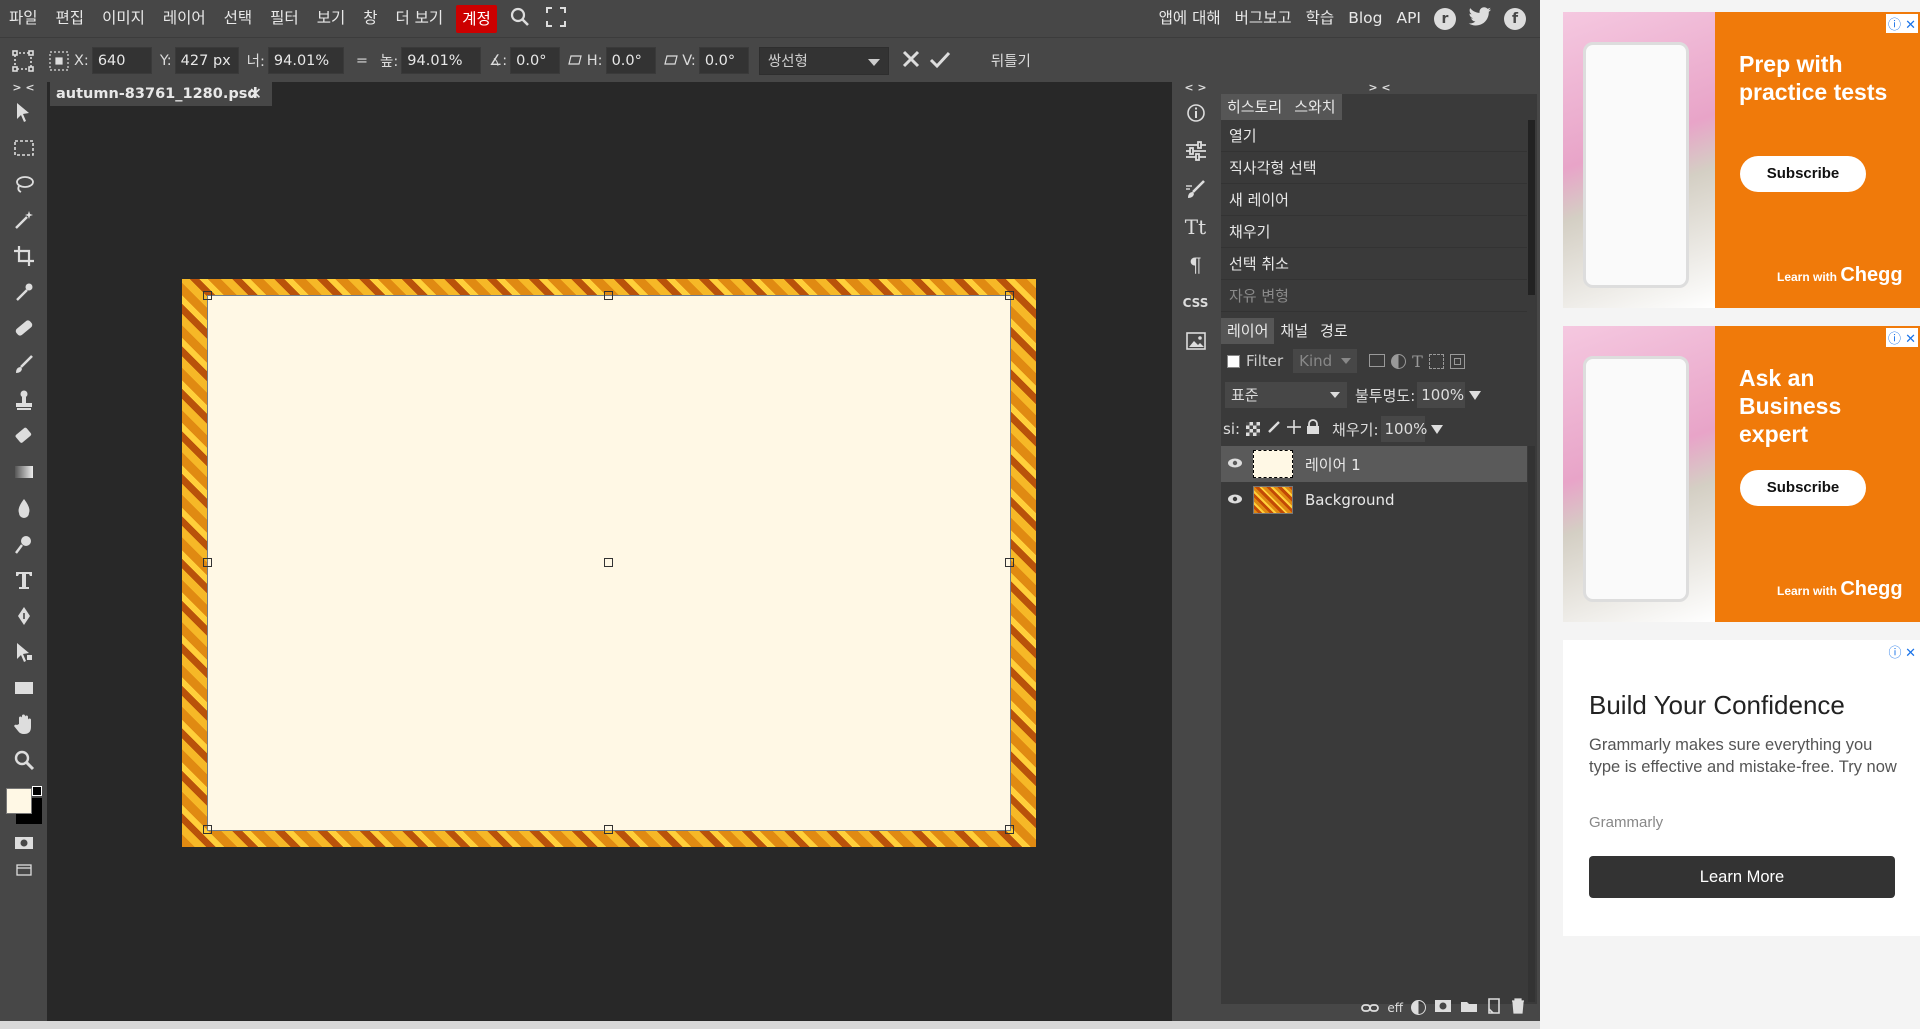 Image resolution: width=1920 pixels, height=1029 pixels. I want to click on new-layer-icon, so click(1494, 1007).